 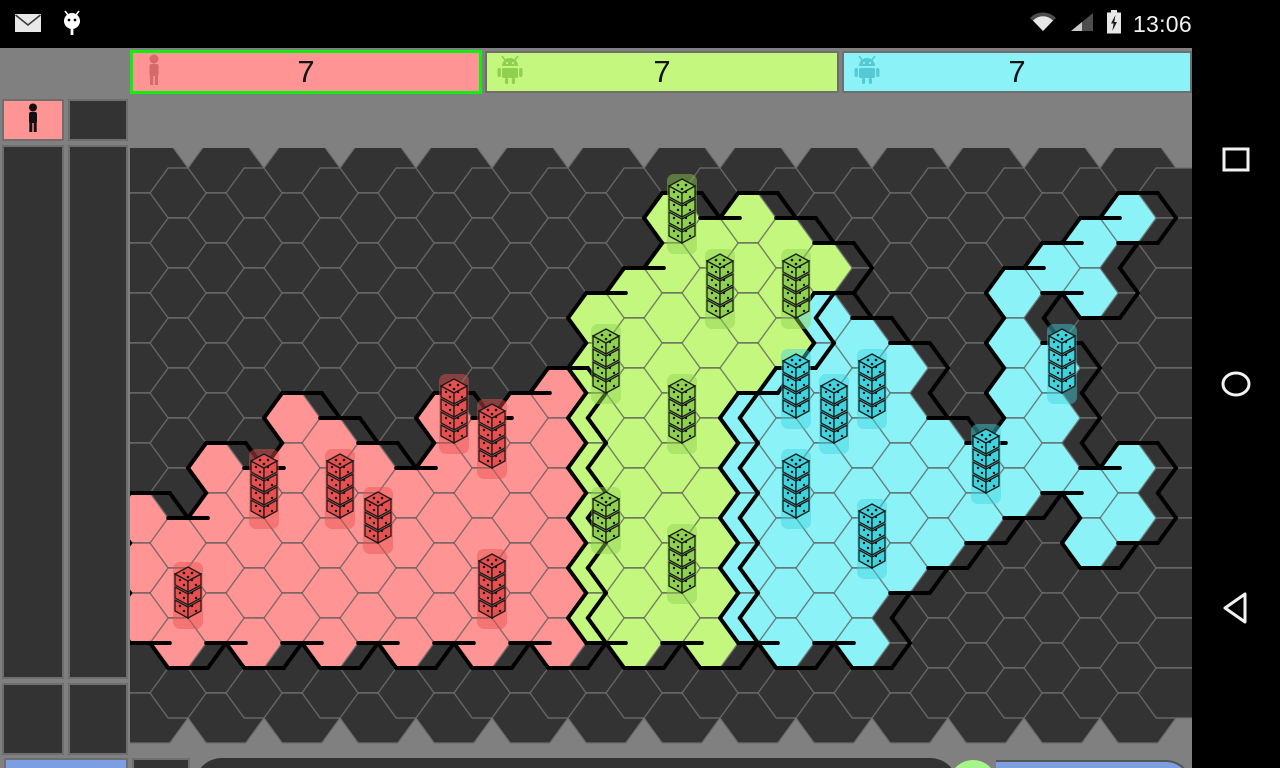 What do you see at coordinates (1094, 764) in the screenshot?
I see `powerups-button: Power-ups` at bounding box center [1094, 764].